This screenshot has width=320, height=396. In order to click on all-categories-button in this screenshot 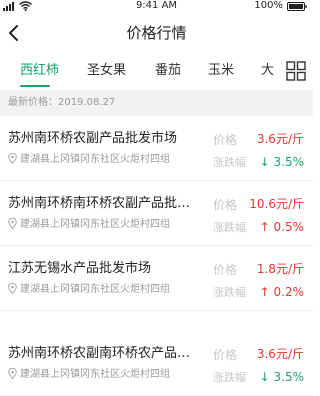, I will do `click(296, 71)`.